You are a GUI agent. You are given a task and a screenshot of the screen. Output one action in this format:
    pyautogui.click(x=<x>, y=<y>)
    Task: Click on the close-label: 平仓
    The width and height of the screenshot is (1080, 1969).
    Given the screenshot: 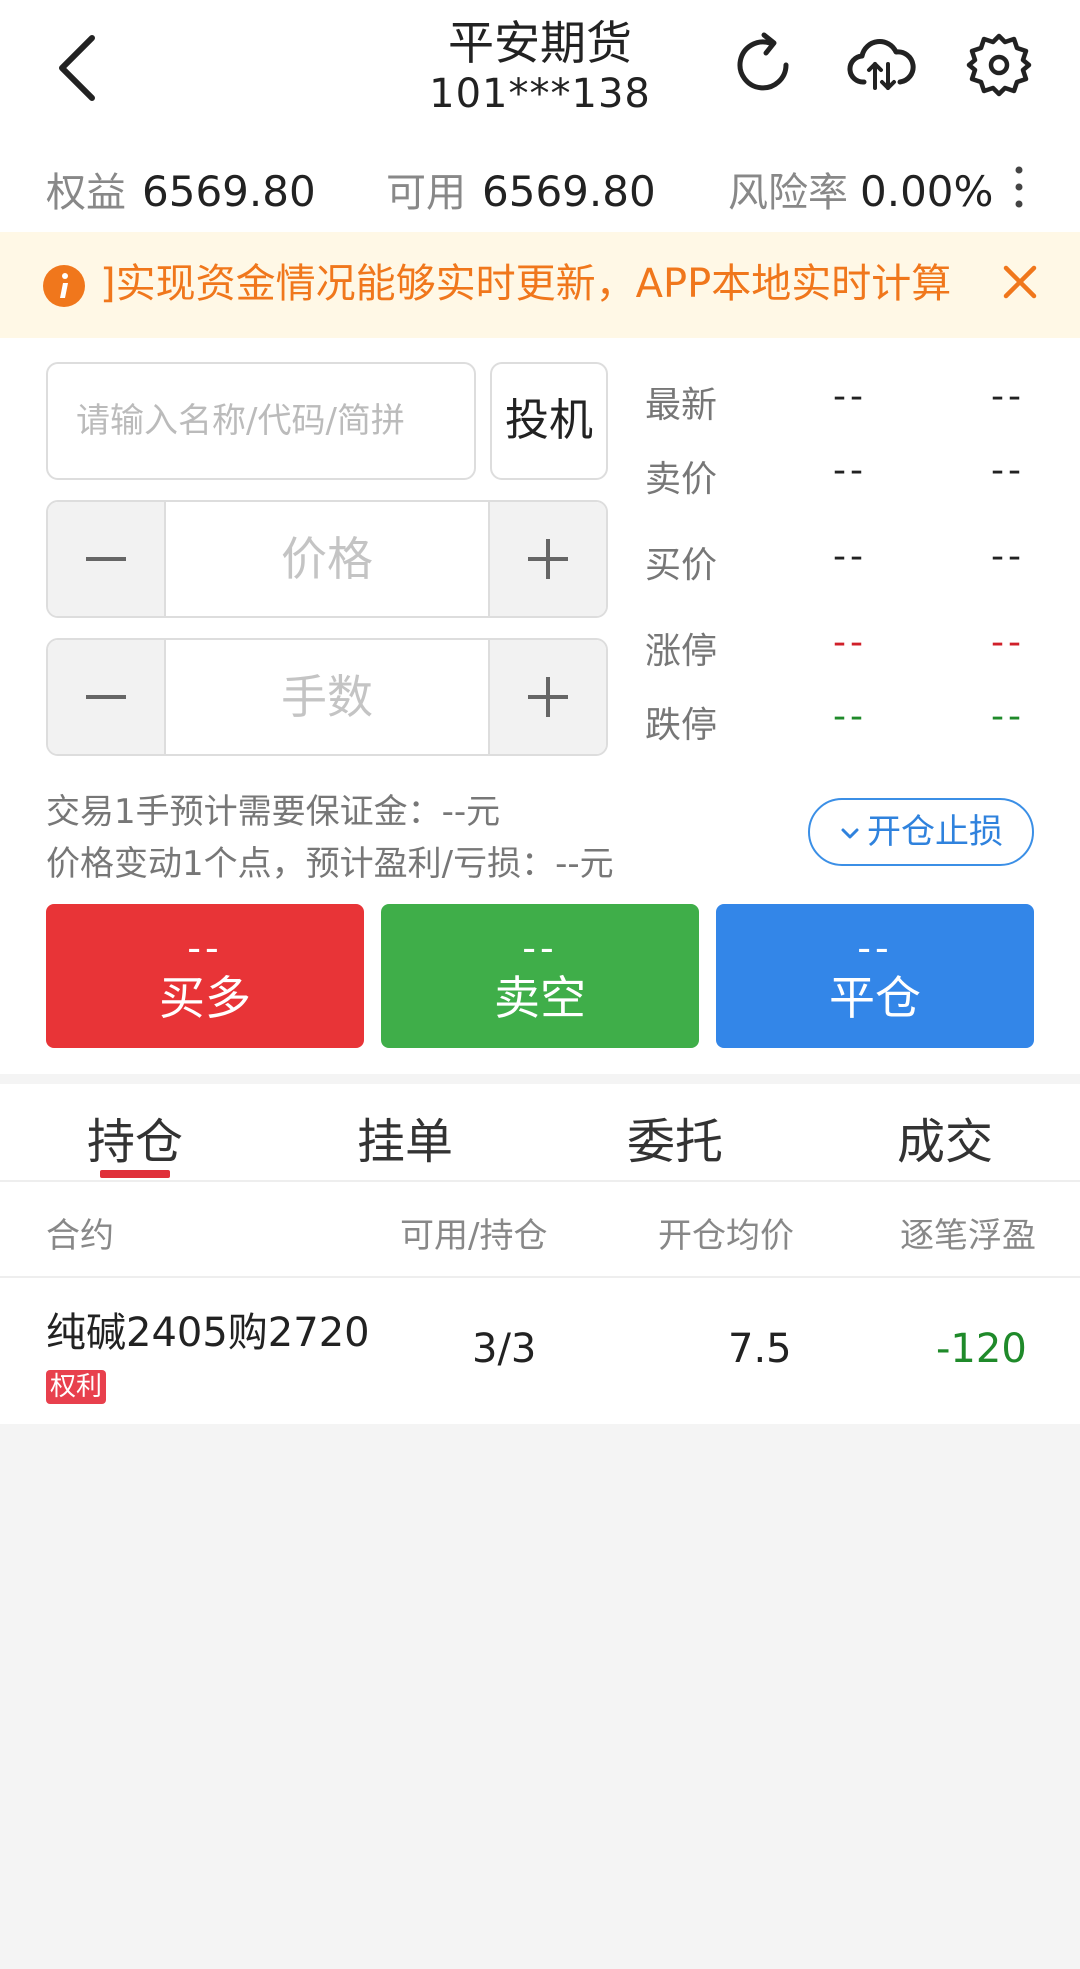 What is the action you would take?
    pyautogui.click(x=875, y=998)
    